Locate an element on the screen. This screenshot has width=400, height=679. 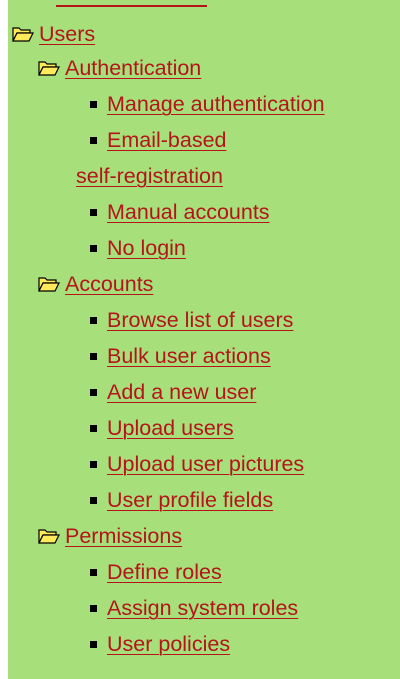
permissions-link: Permissions is located at coordinates (123, 536).